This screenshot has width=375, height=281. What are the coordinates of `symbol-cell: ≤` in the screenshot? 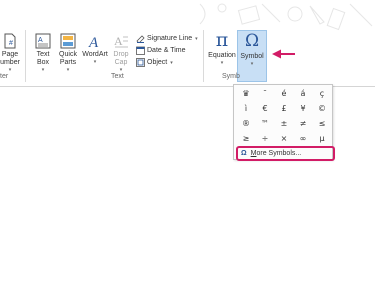 It's located at (322, 124).